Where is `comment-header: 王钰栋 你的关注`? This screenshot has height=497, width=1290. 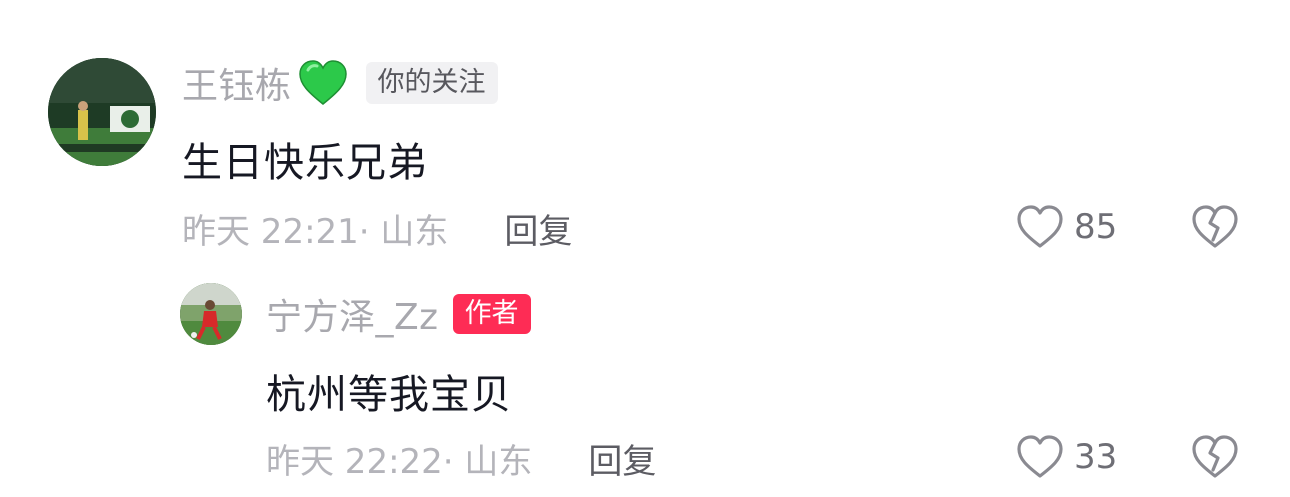 comment-header: 王钰栋 你的关注 is located at coordinates (340, 83).